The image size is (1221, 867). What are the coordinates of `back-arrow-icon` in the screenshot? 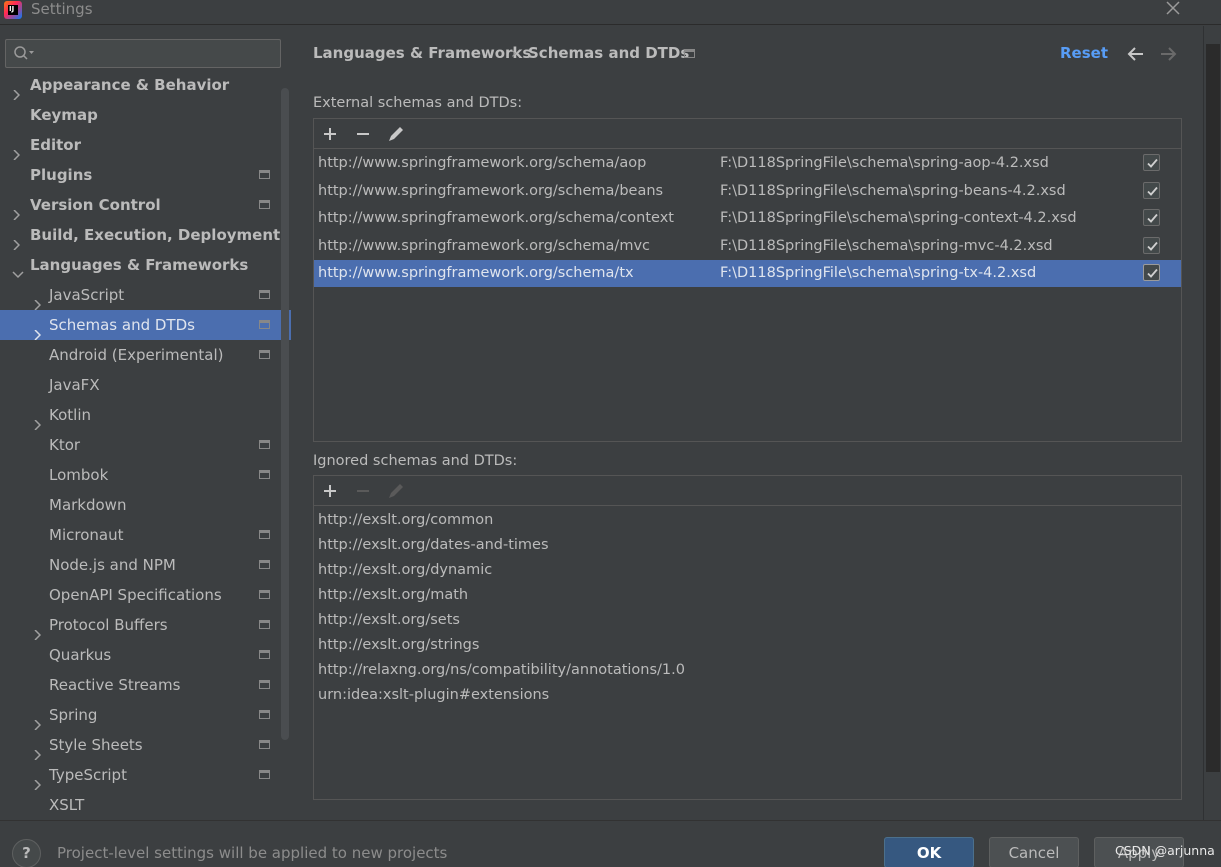 It's located at (1136, 54).